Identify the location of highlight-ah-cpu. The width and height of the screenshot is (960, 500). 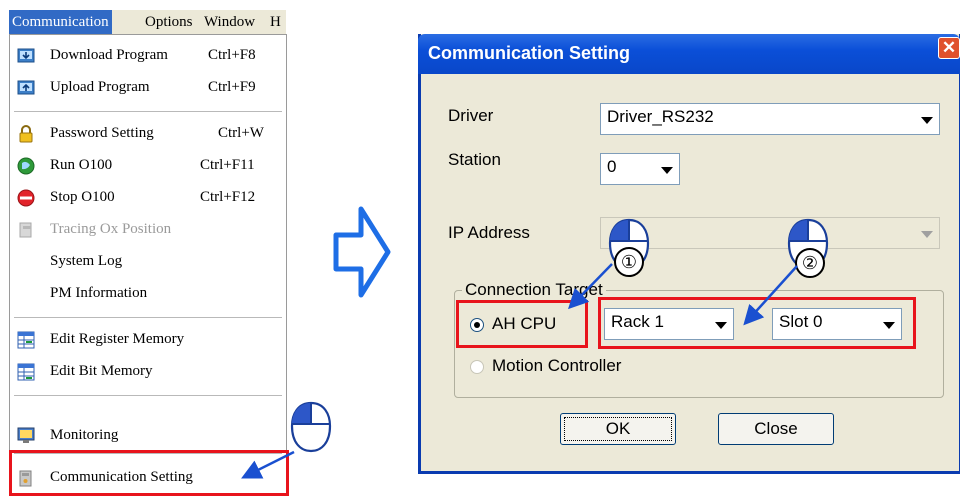
(522, 324).